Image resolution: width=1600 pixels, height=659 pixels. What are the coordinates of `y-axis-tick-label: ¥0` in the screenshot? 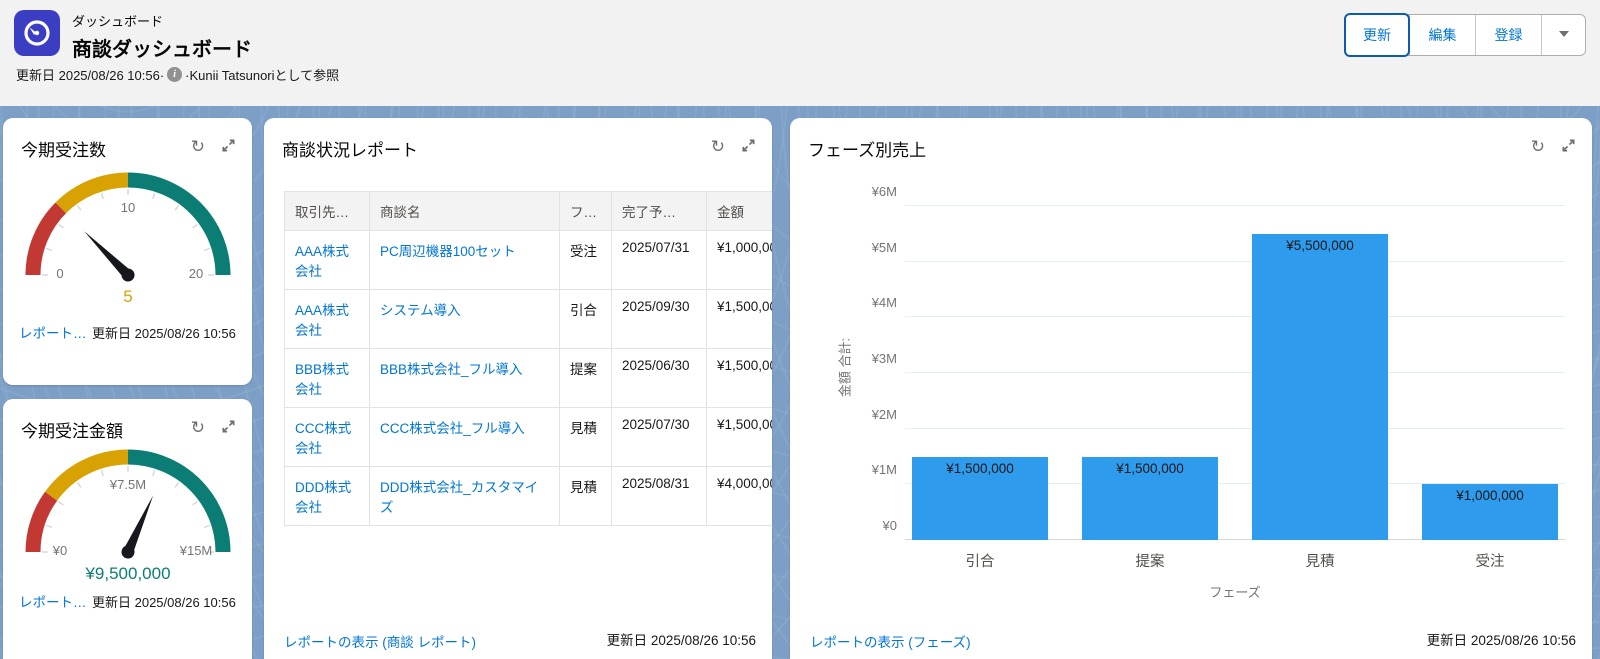 It's located at (889, 525).